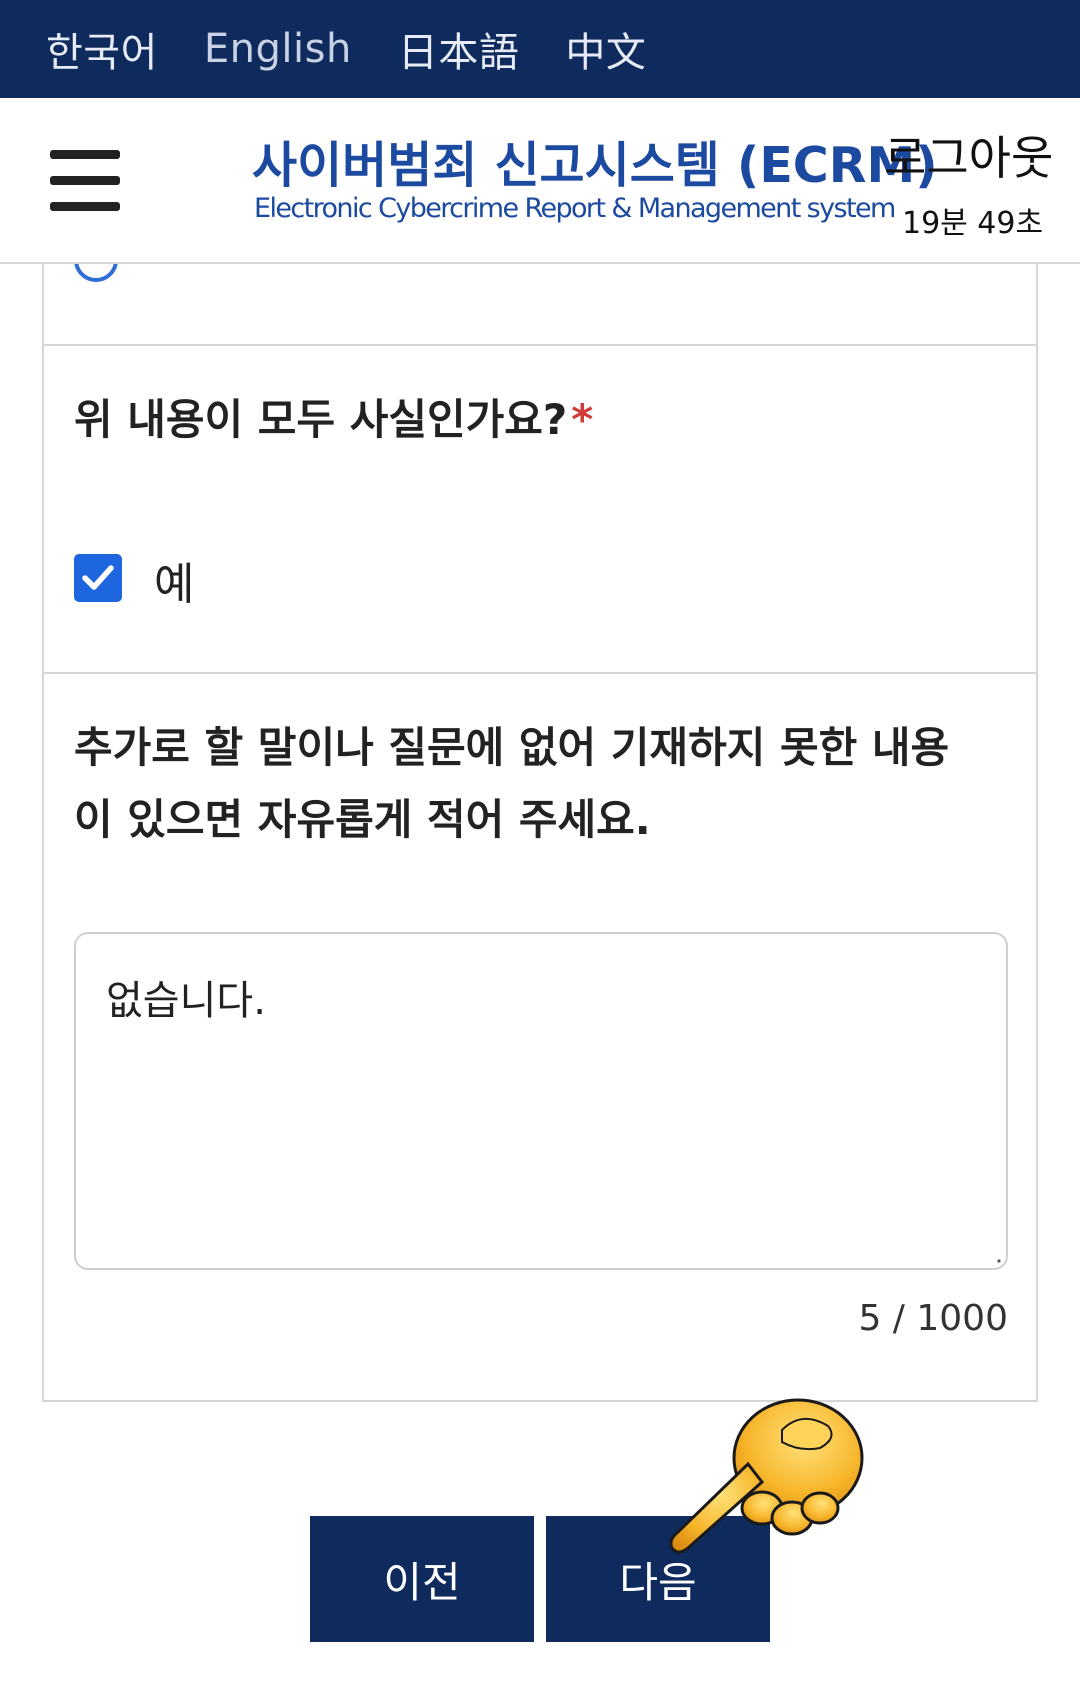  What do you see at coordinates (422, 1579) in the screenshot?
I see `previous-button: 이전` at bounding box center [422, 1579].